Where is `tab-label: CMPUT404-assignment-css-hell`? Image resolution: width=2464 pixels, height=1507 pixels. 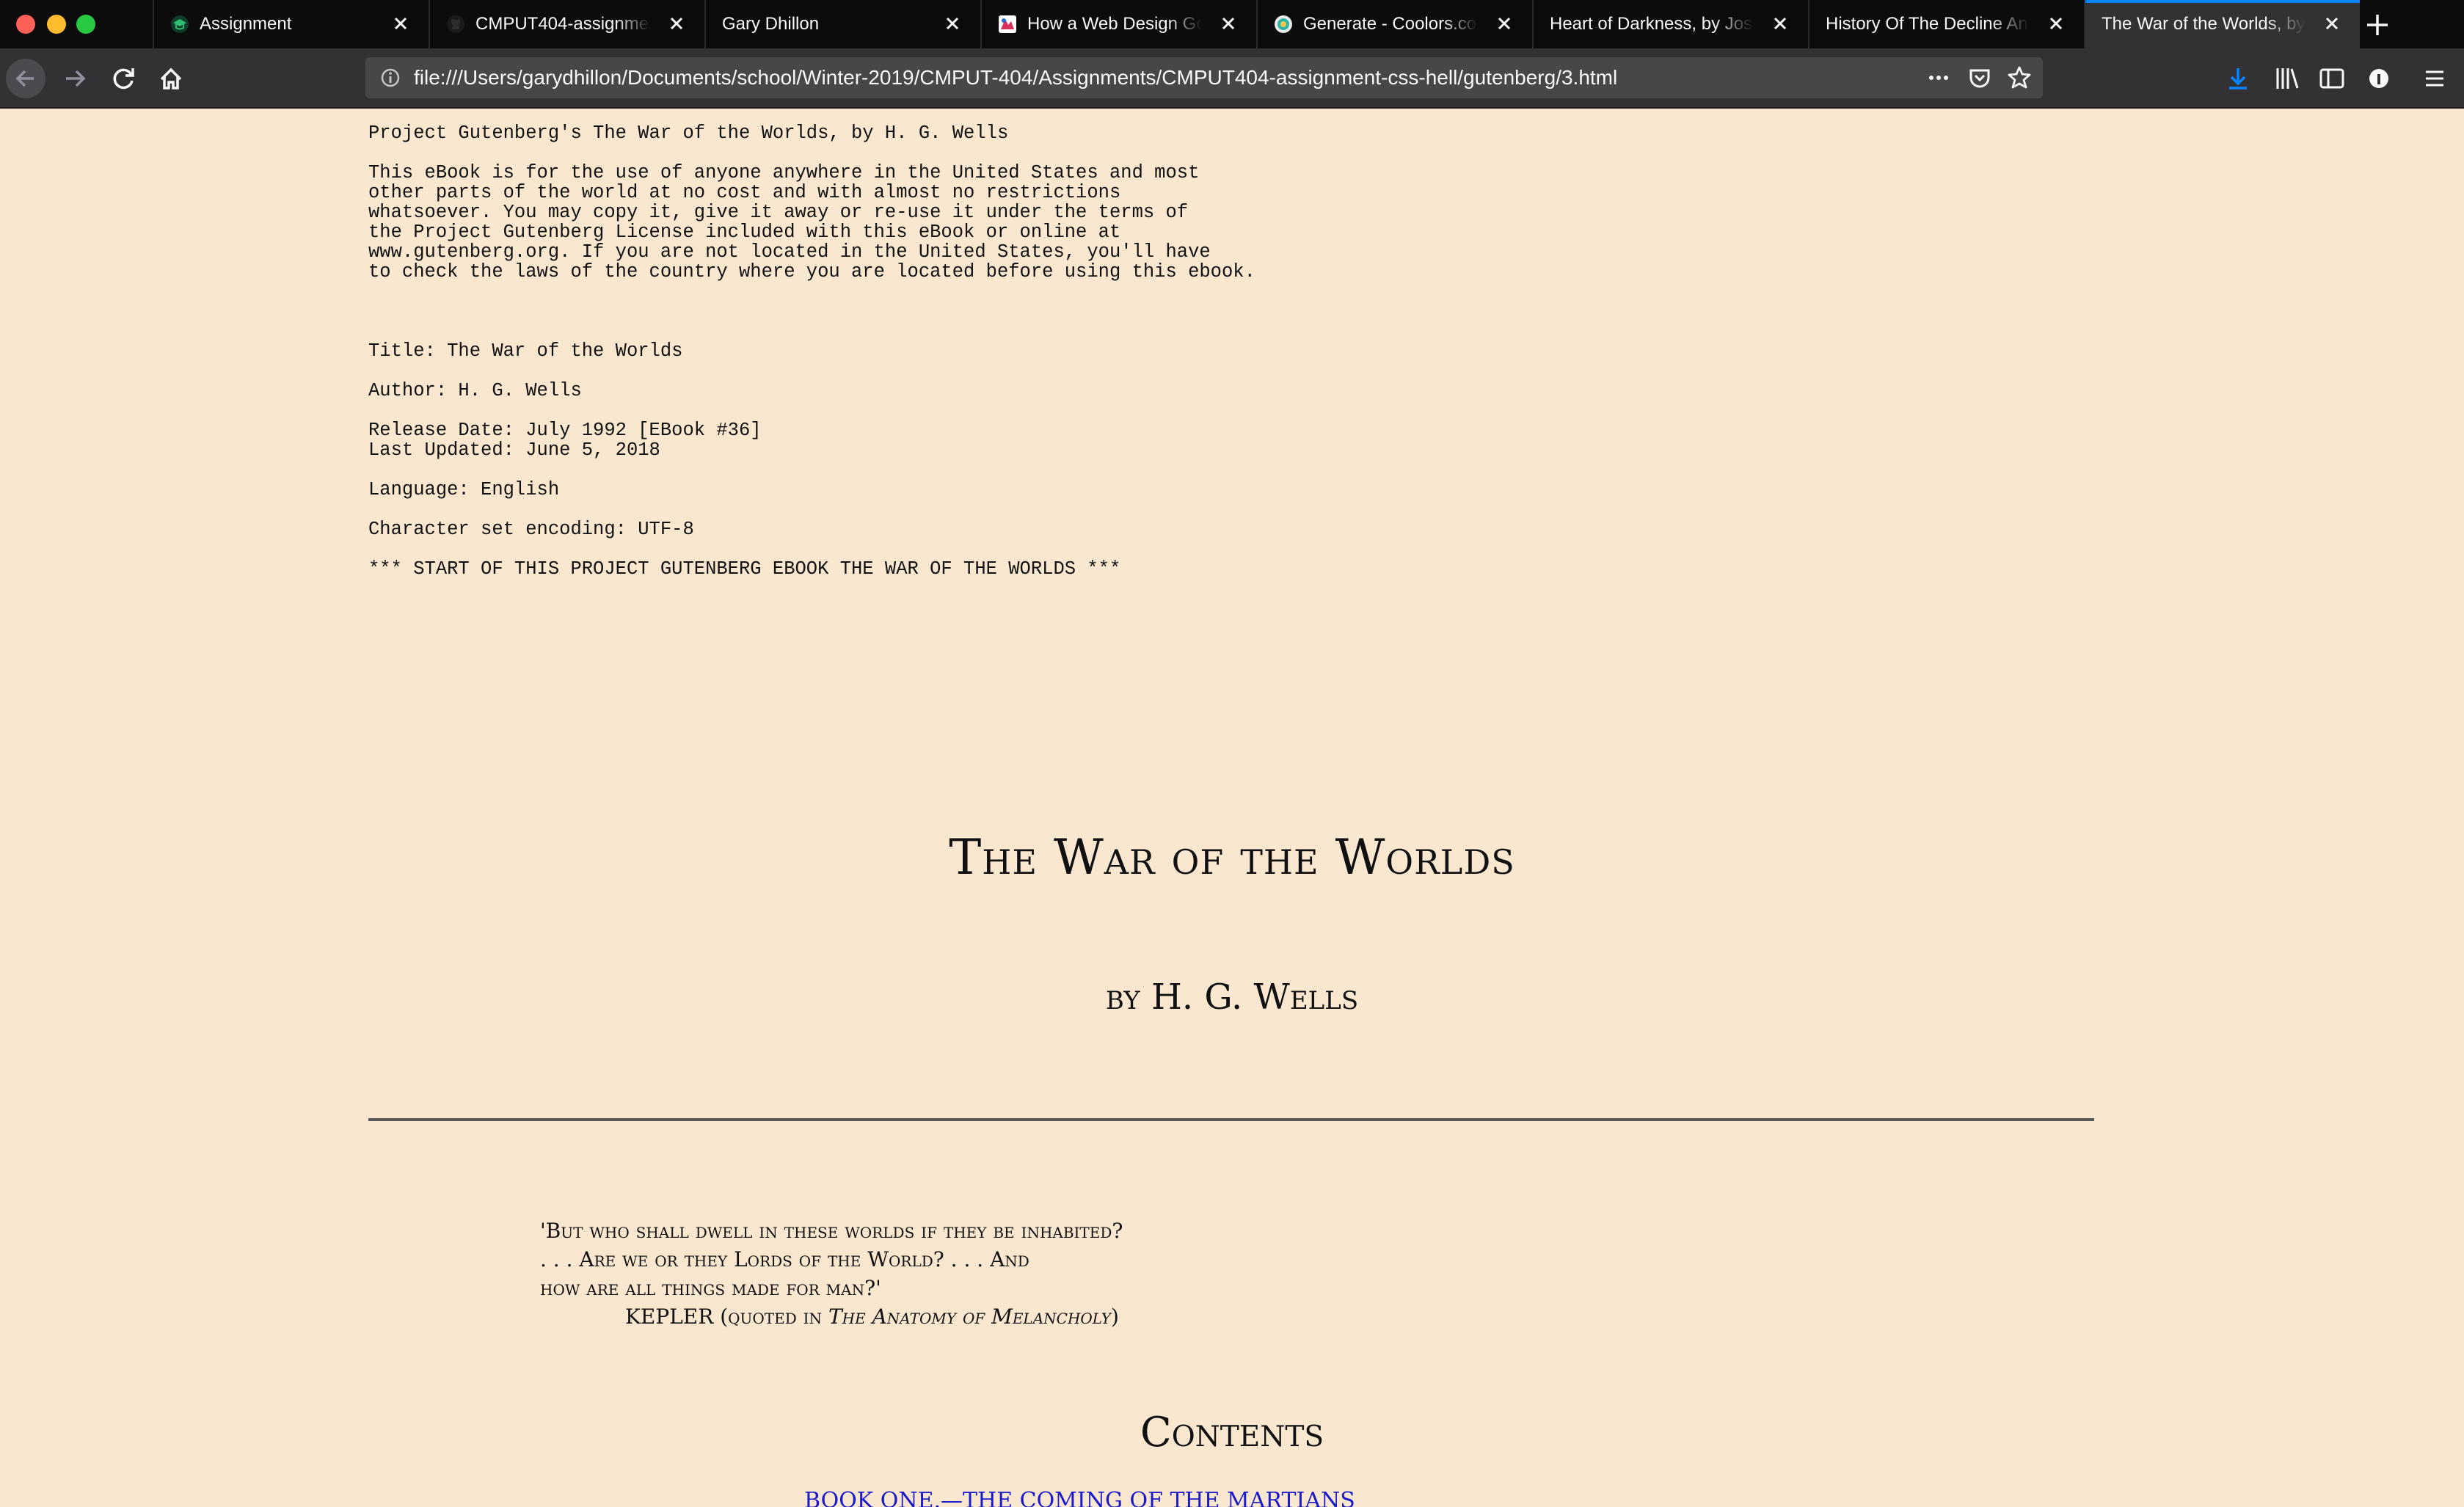 tab-label: CMPUT404-assignment-css-hell is located at coordinates (562, 24).